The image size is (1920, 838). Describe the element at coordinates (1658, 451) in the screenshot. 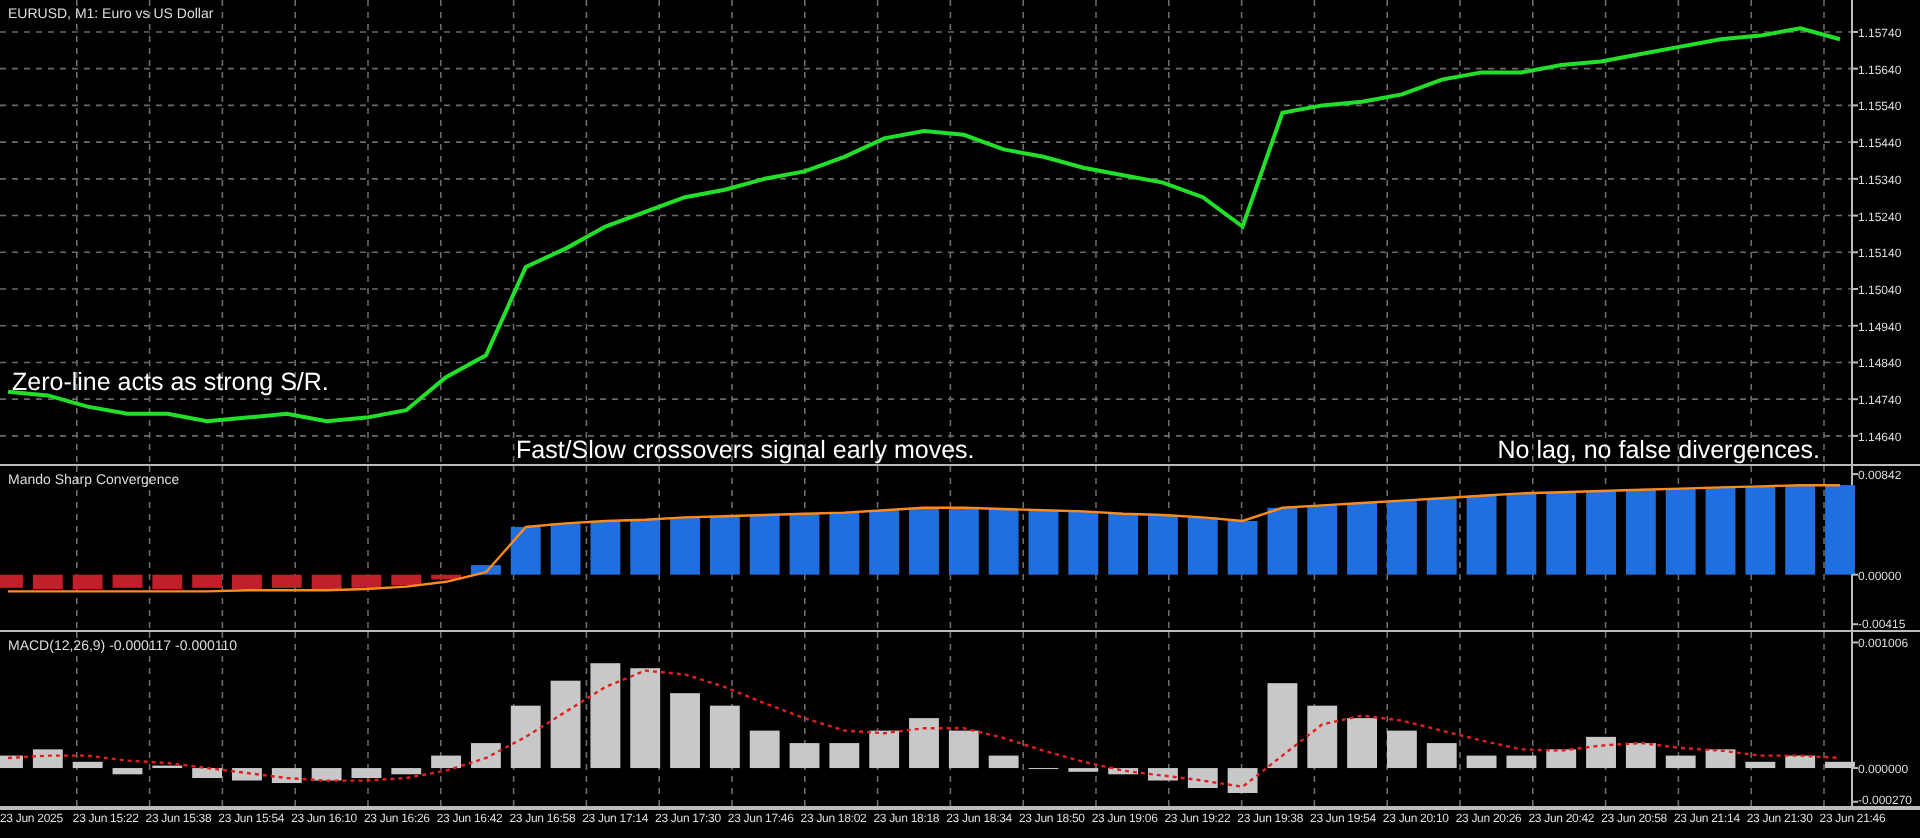

I see `annotation-text: No lag, no false divergences.` at that location.